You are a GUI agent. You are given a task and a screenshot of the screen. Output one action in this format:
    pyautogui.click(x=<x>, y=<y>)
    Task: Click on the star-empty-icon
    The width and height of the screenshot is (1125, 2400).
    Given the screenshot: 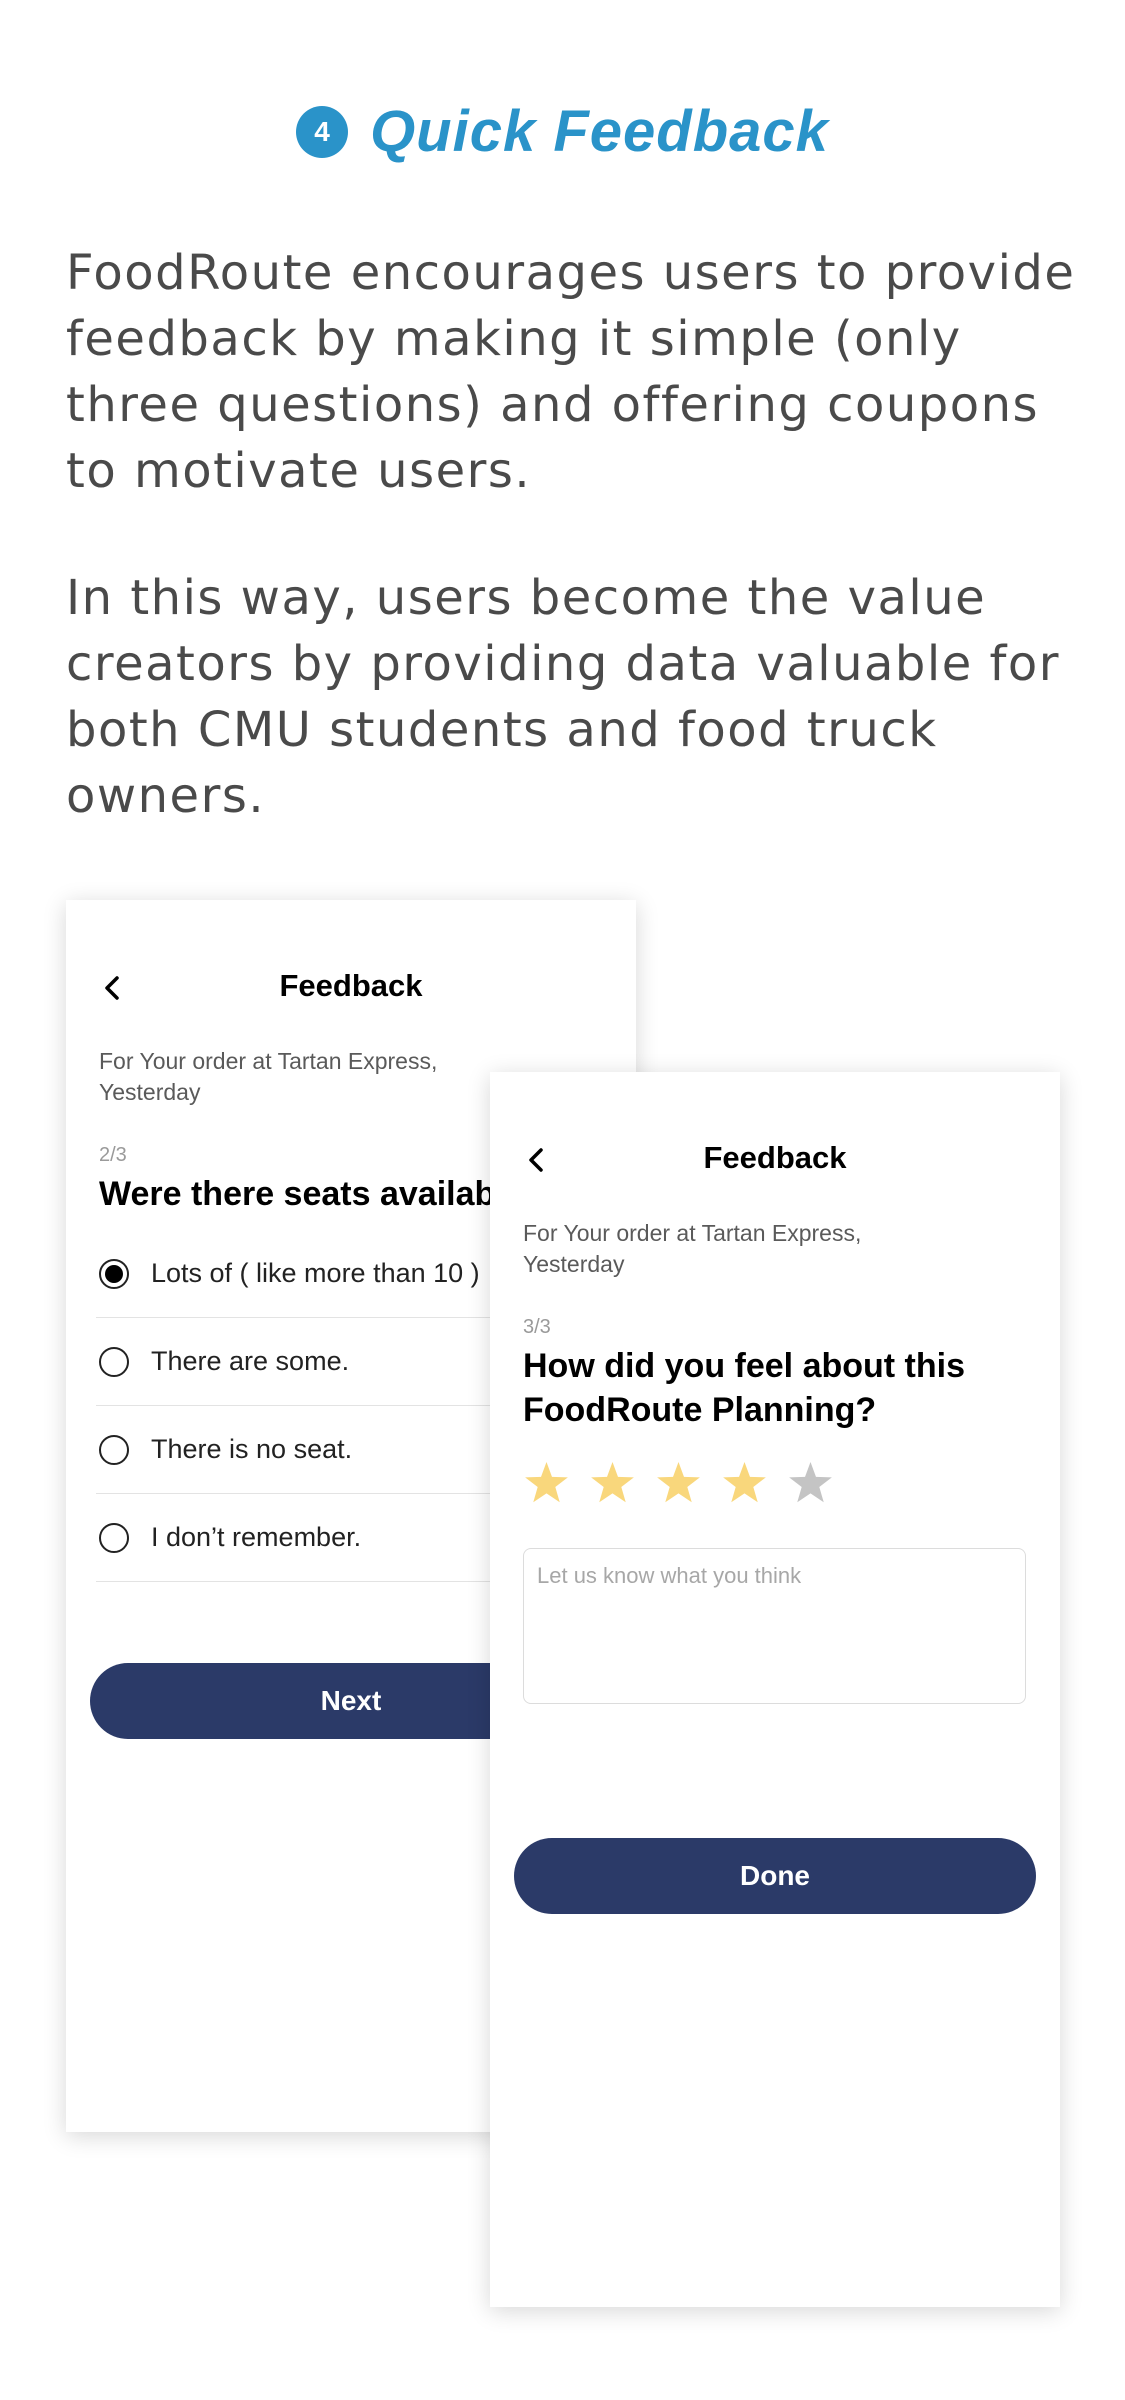 What is the action you would take?
    pyautogui.click(x=810, y=1483)
    